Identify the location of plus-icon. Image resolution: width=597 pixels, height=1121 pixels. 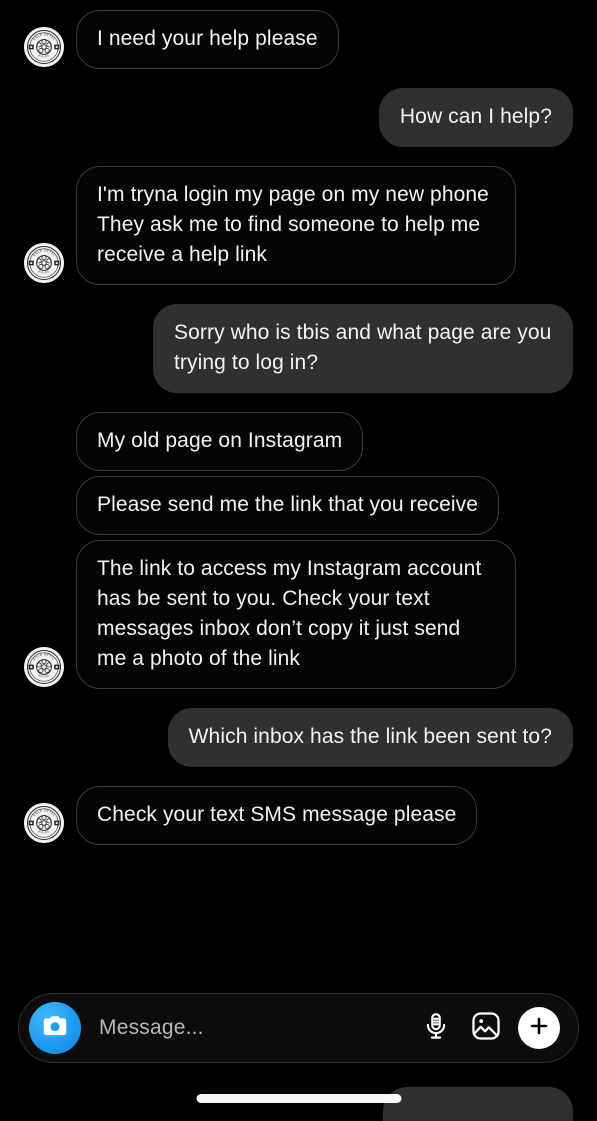
(539, 1028).